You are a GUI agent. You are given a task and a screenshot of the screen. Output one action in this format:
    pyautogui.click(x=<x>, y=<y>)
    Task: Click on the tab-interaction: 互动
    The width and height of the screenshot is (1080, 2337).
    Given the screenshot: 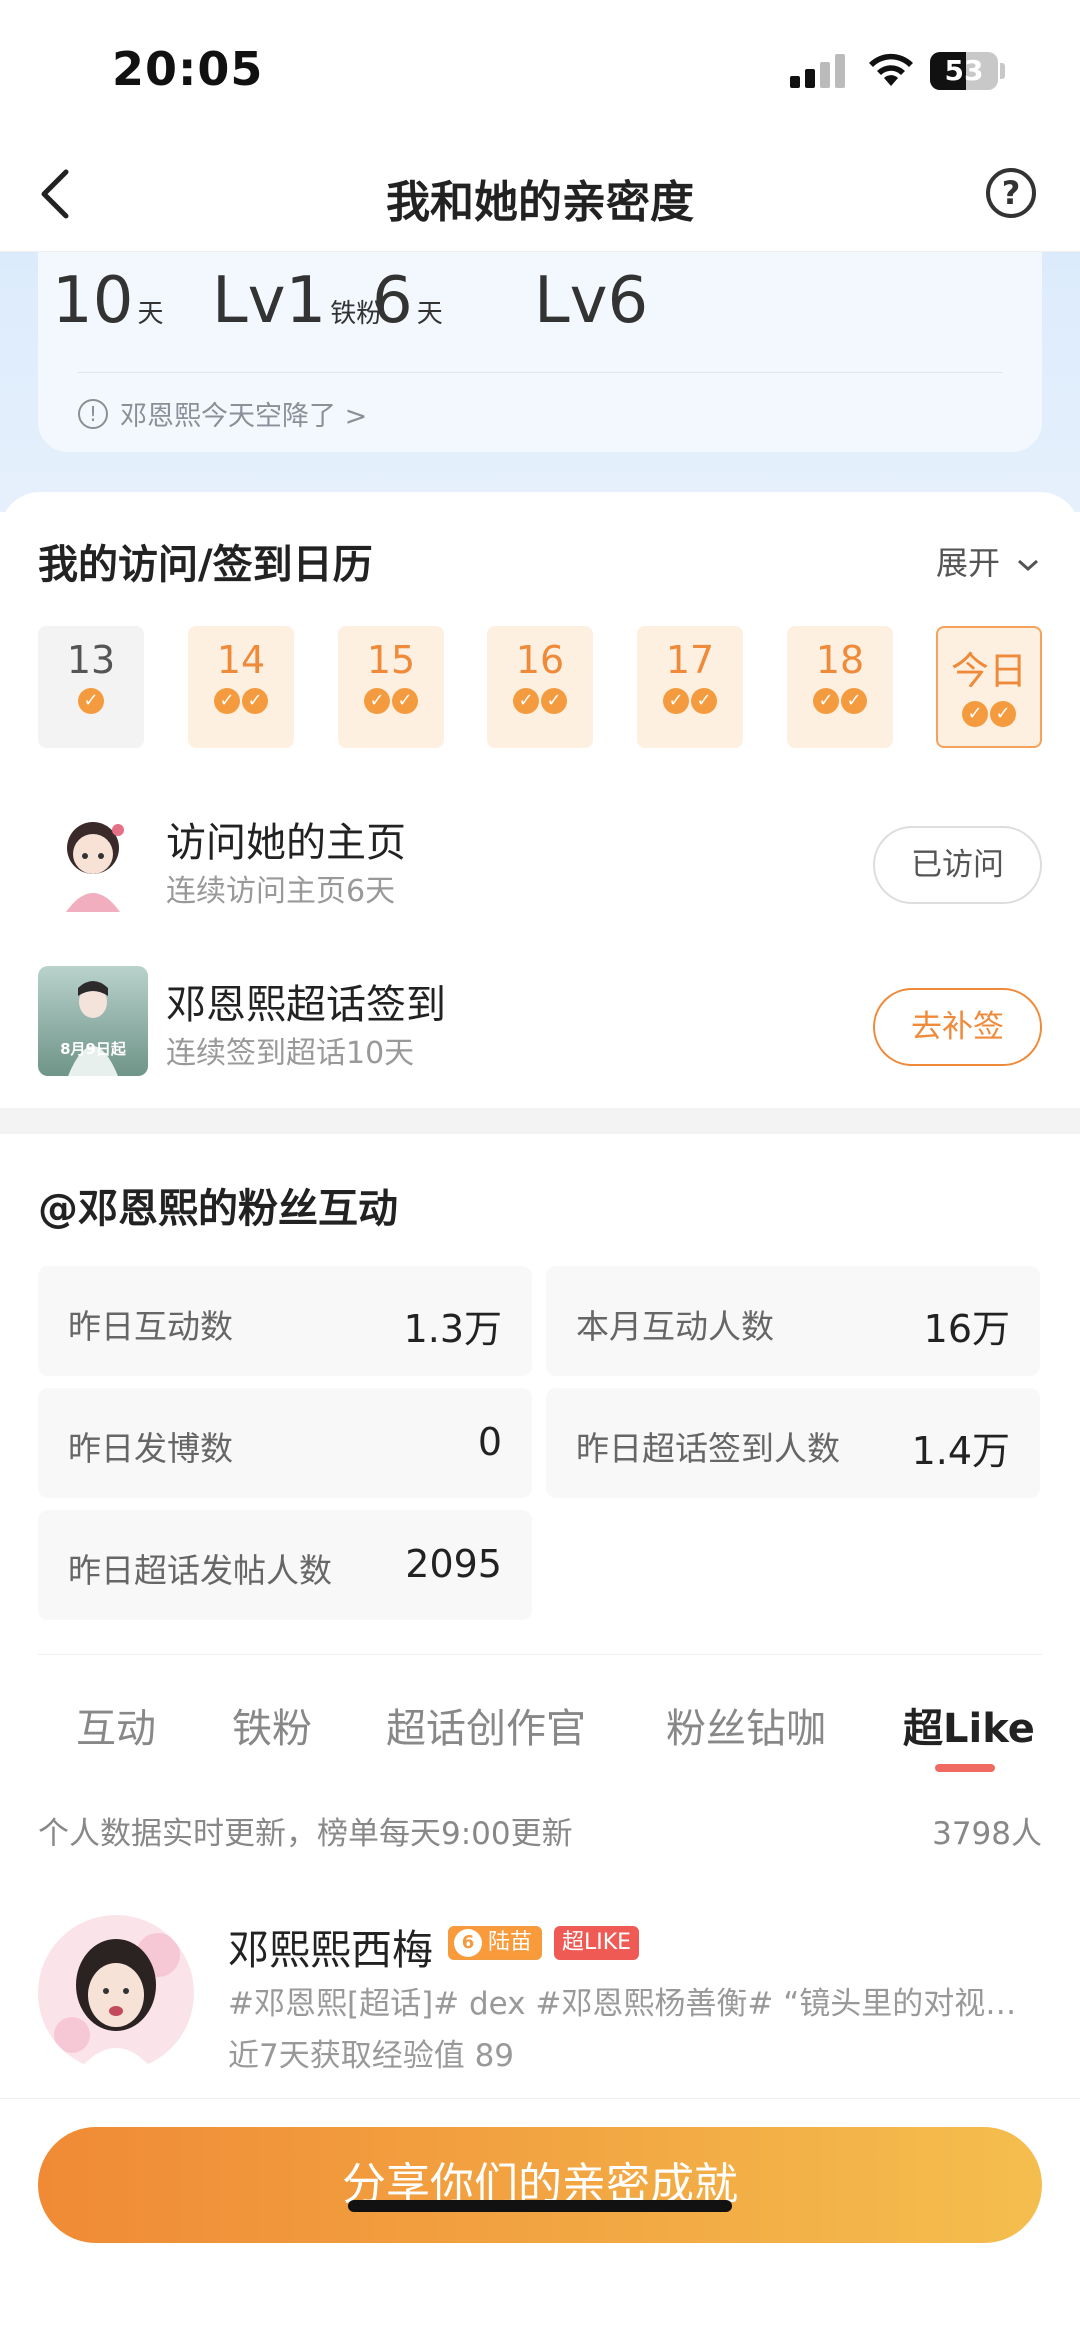 What is the action you would take?
    pyautogui.click(x=116, y=1725)
    